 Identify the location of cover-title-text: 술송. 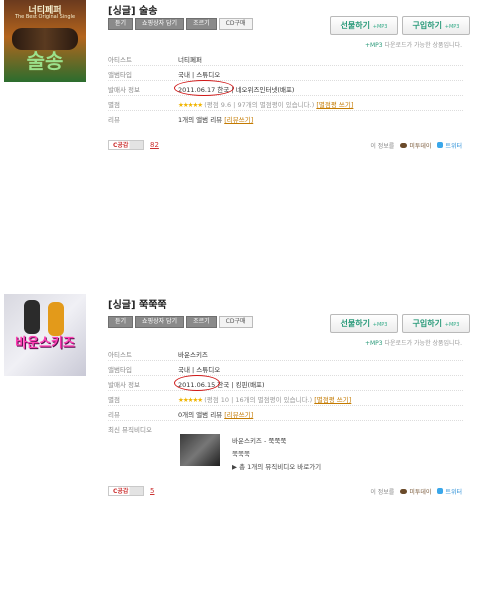
(45, 61).